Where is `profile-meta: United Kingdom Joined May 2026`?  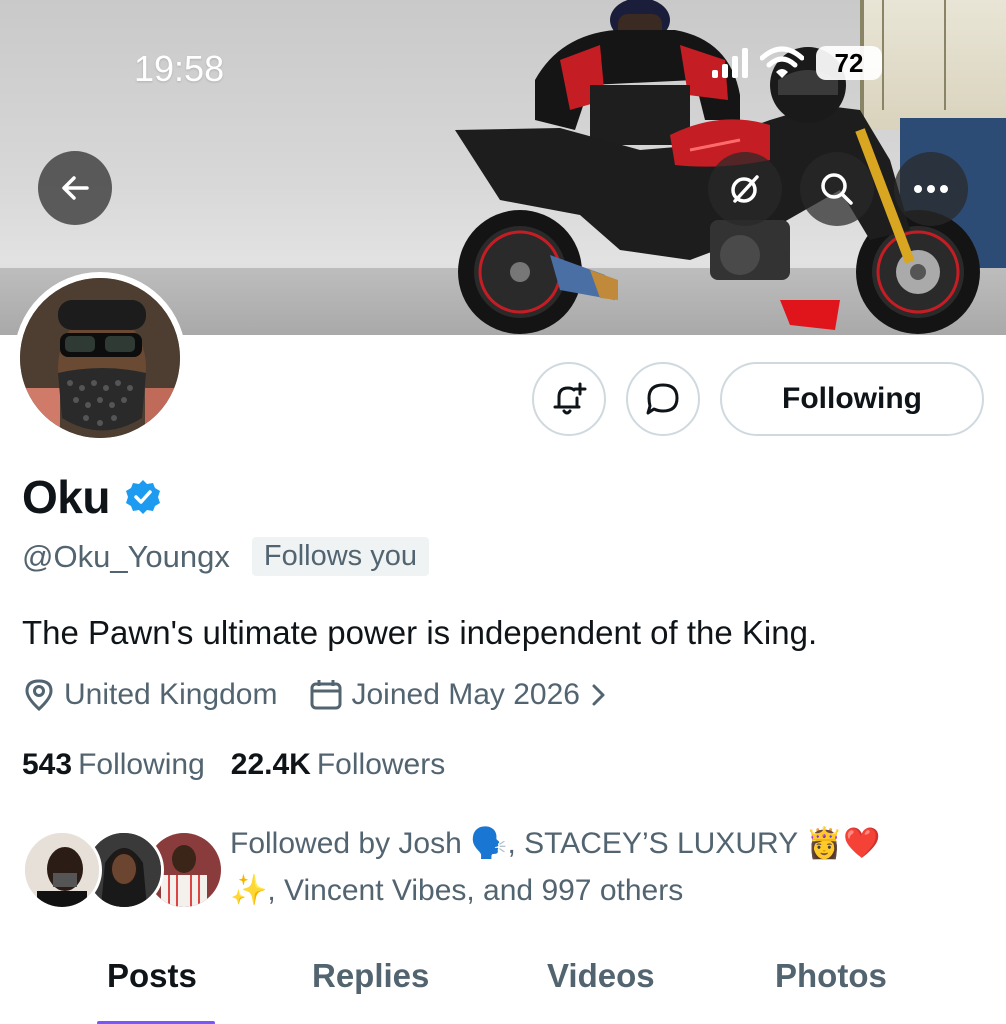 profile-meta: United Kingdom Joined May 2026 is located at coordinates (332, 695).